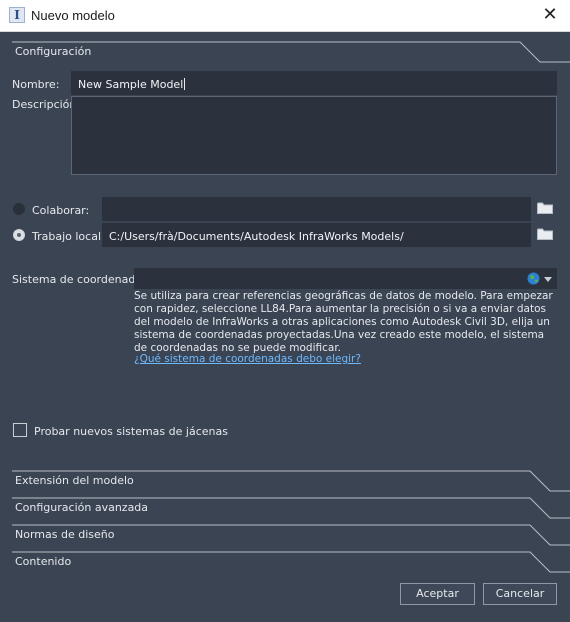  Describe the element at coordinates (82, 279) in the screenshot. I see `coordinate-system-label: Sistema de coordenadas:` at that location.